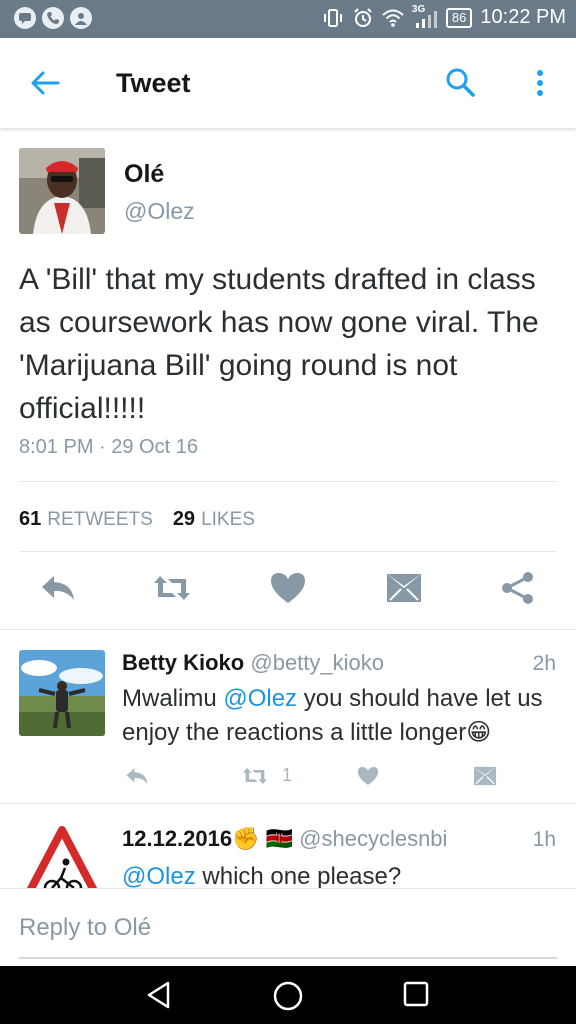 The image size is (576, 1024). I want to click on reply-author-handle: @shecyclesnbi, so click(373, 838).